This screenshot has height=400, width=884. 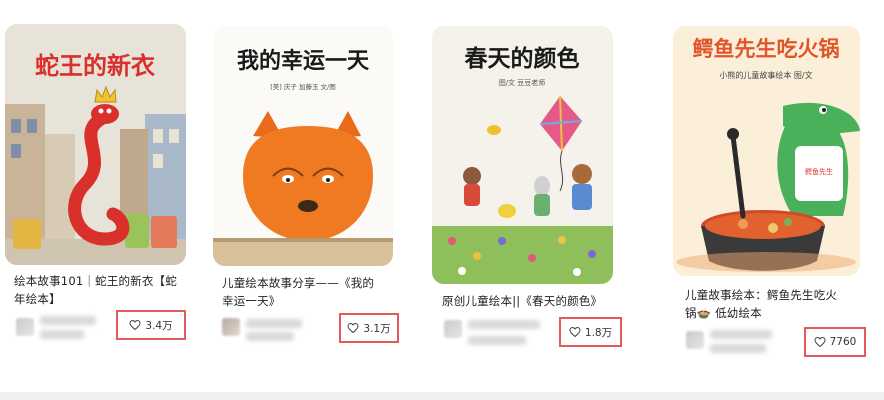 I want to click on book-cover-snake: 蛇王的新衣, so click(x=95, y=144).